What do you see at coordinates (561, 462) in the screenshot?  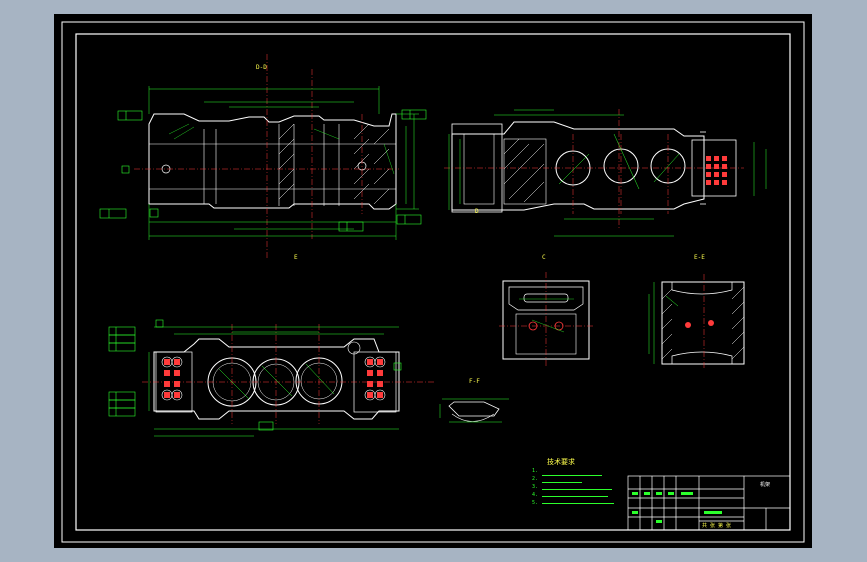 I see `tech-requirements-title: 技术要求` at bounding box center [561, 462].